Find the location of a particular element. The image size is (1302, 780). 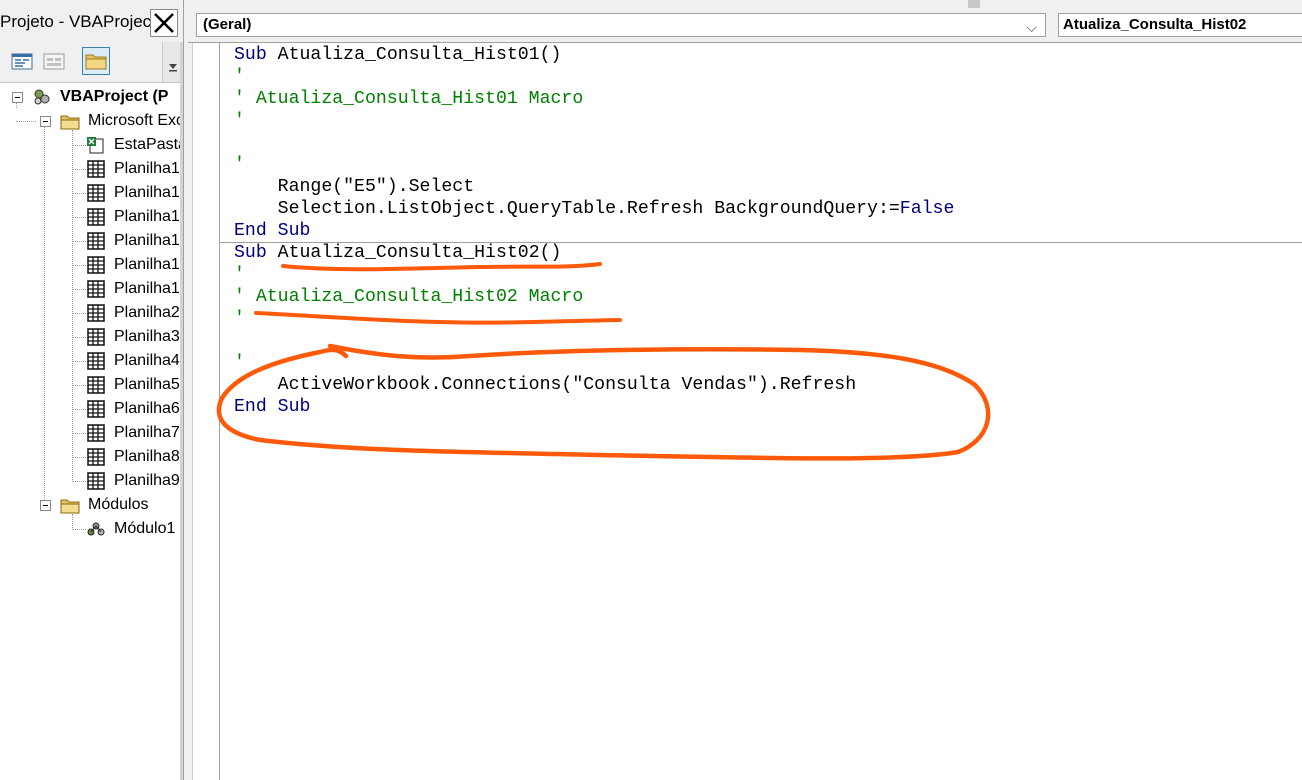

view-code-button is located at coordinates (22, 61).